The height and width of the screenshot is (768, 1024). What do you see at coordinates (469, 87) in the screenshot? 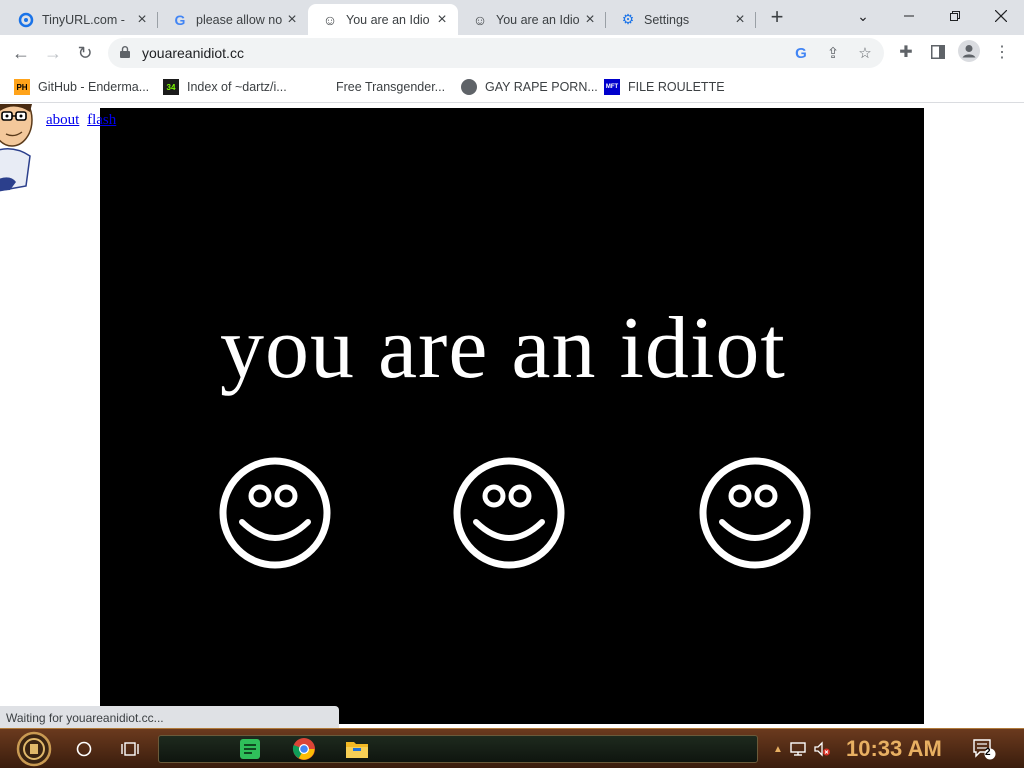
I see `globe-icon` at bounding box center [469, 87].